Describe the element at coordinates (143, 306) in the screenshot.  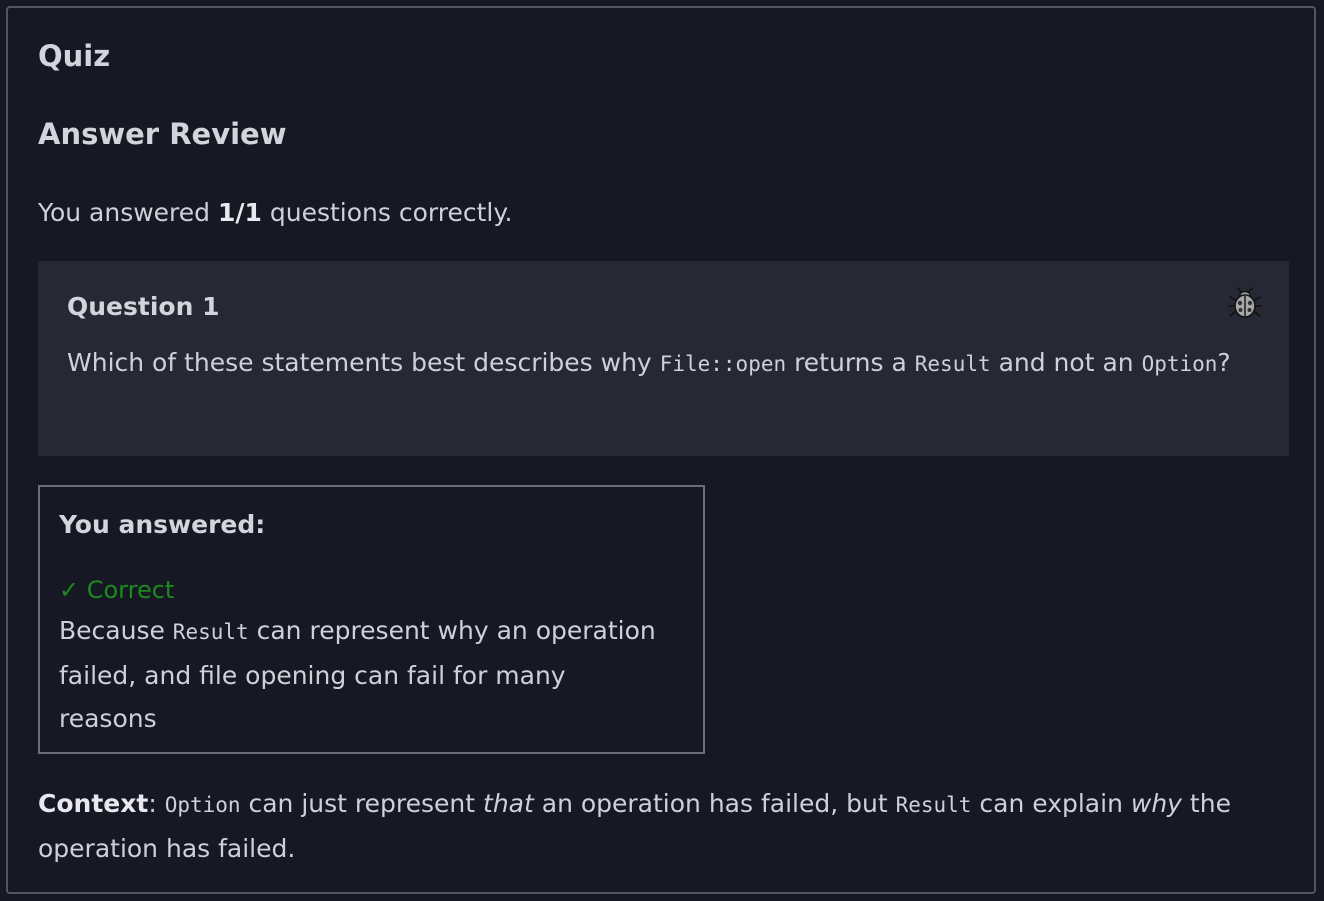
I see `question-heading: Question 1` at that location.